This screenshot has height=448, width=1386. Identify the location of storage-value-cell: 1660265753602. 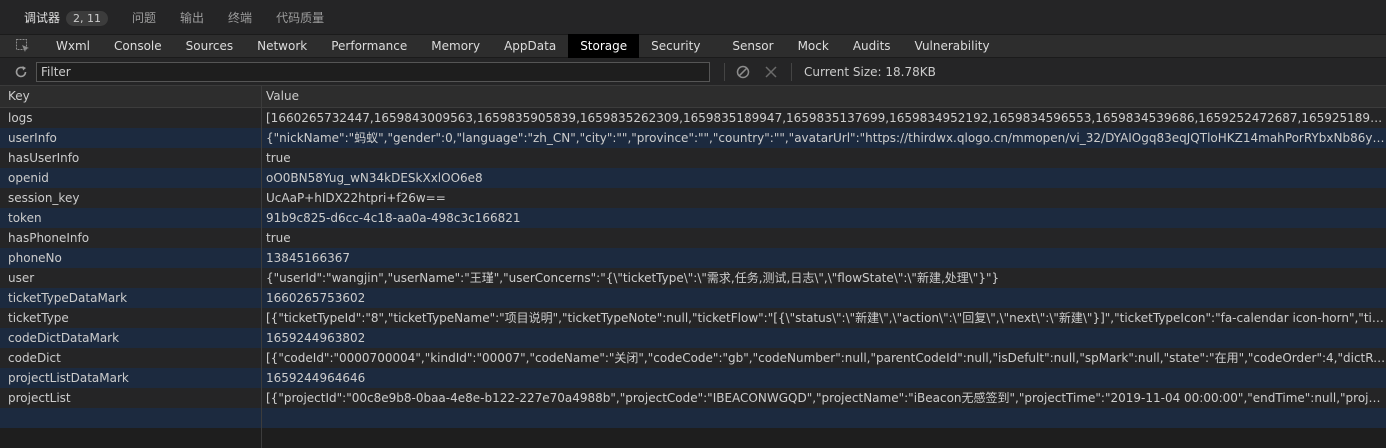
(824, 298).